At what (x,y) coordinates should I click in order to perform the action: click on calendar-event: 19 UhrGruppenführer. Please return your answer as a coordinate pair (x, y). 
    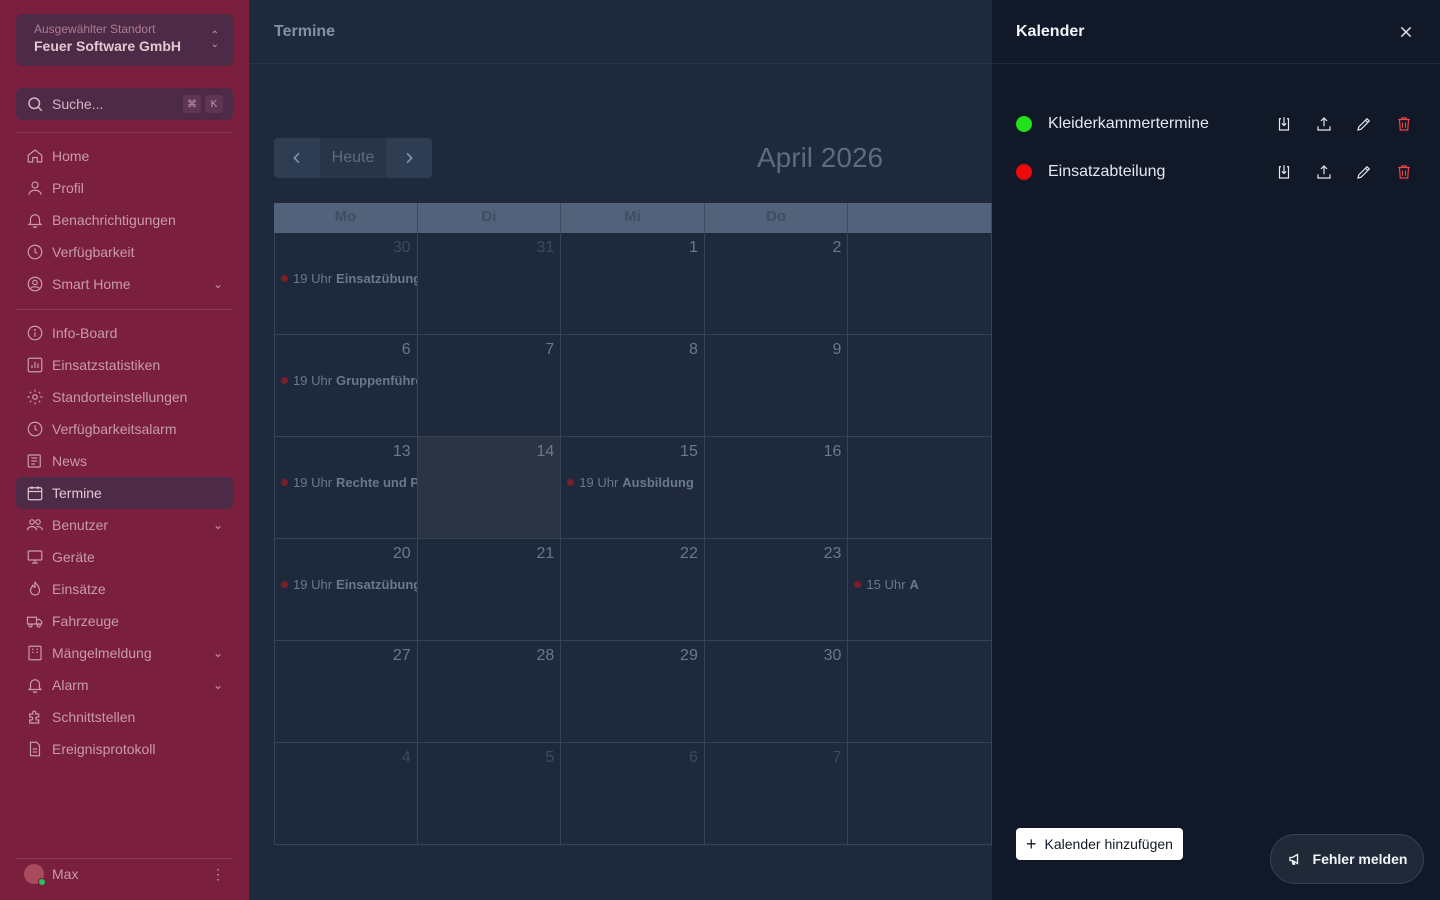
    Looking at the image, I should click on (349, 380).